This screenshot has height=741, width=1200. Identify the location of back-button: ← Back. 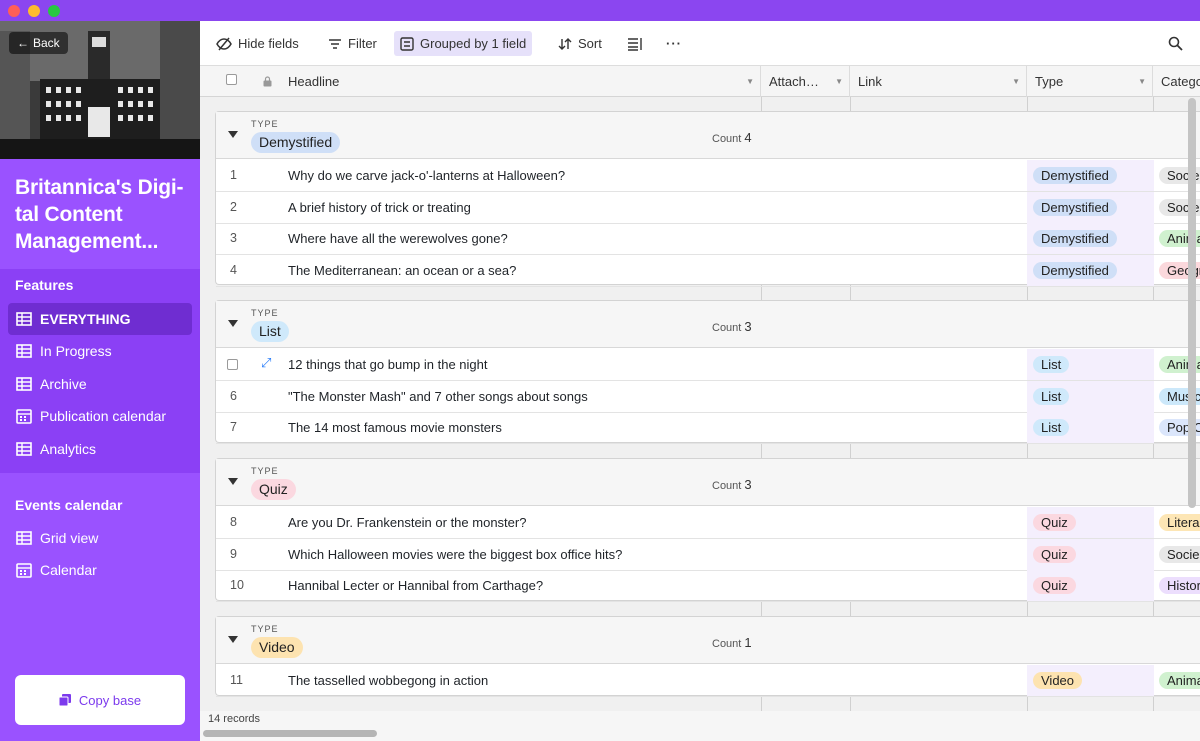
(38, 43).